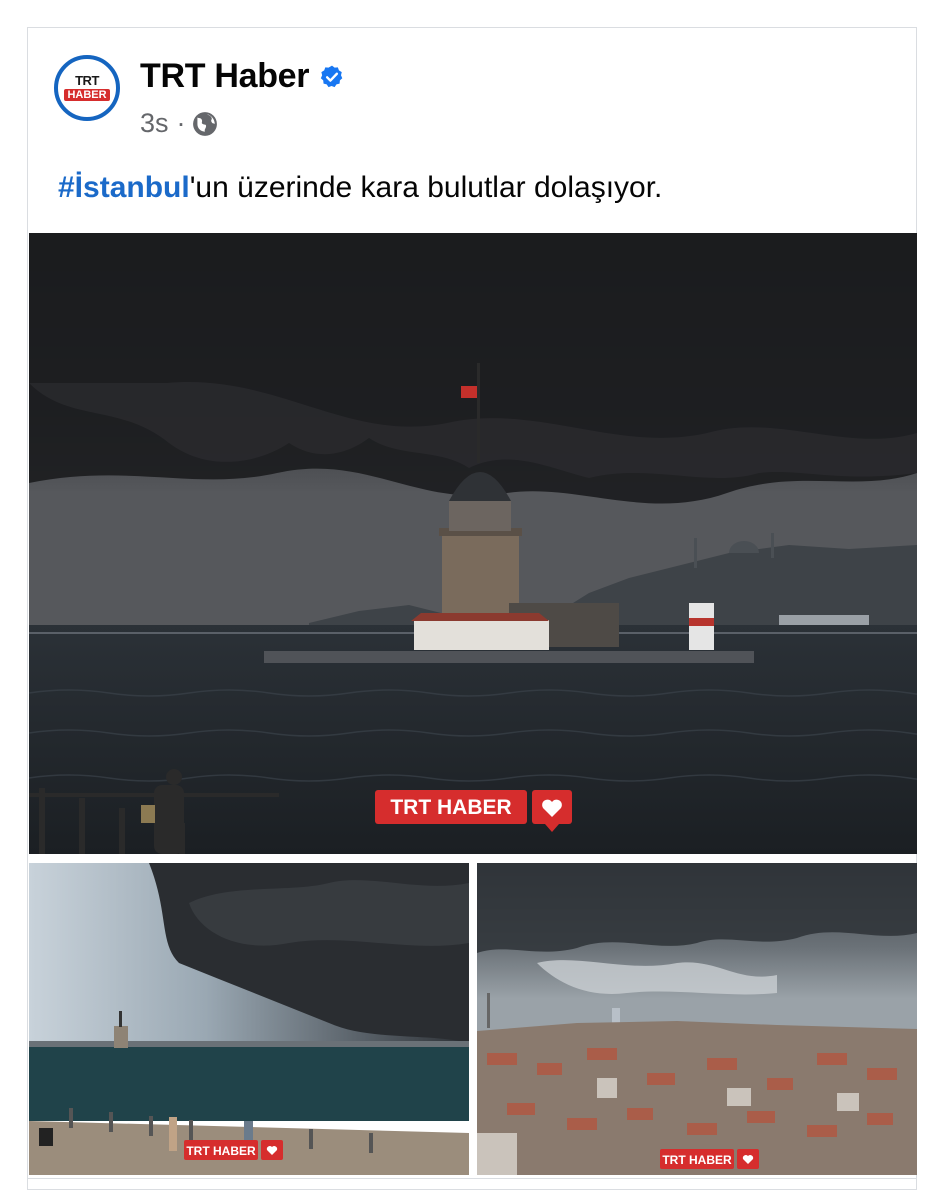 This screenshot has width=944, height=1200. I want to click on photo-storm-over-city: TRT HABER, so click(697, 1019).